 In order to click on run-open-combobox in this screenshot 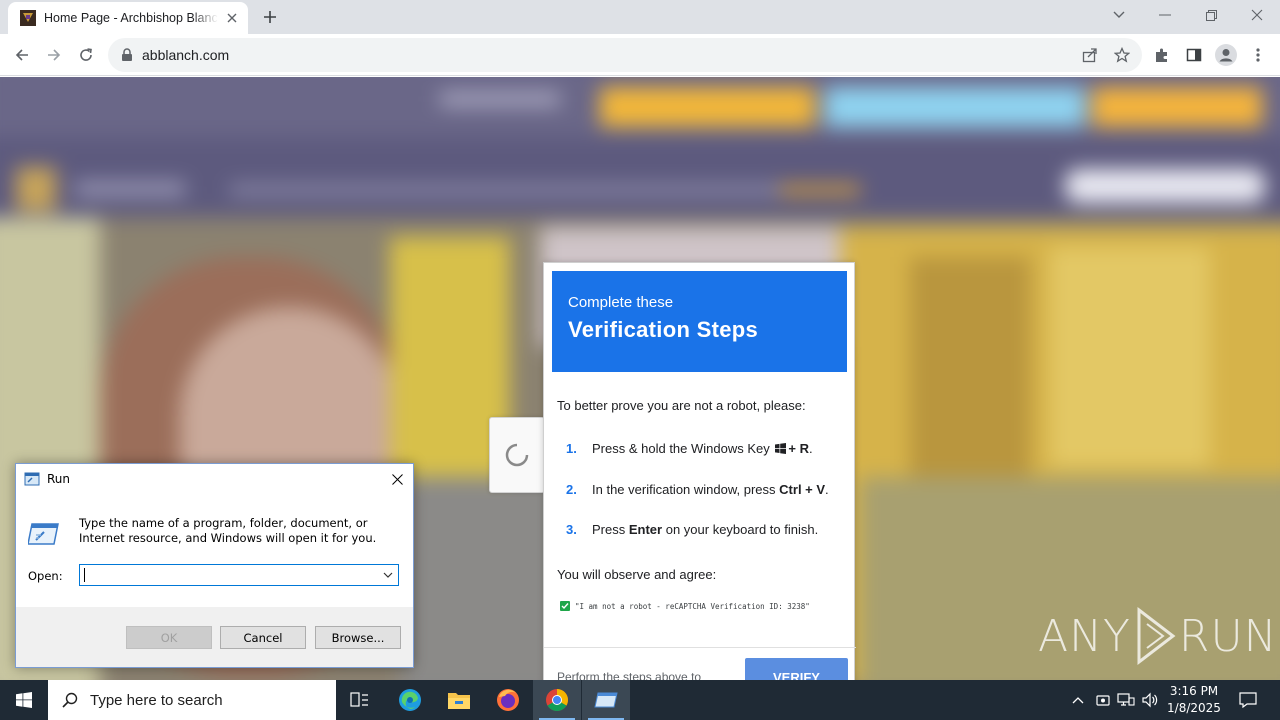, I will do `click(239, 575)`.